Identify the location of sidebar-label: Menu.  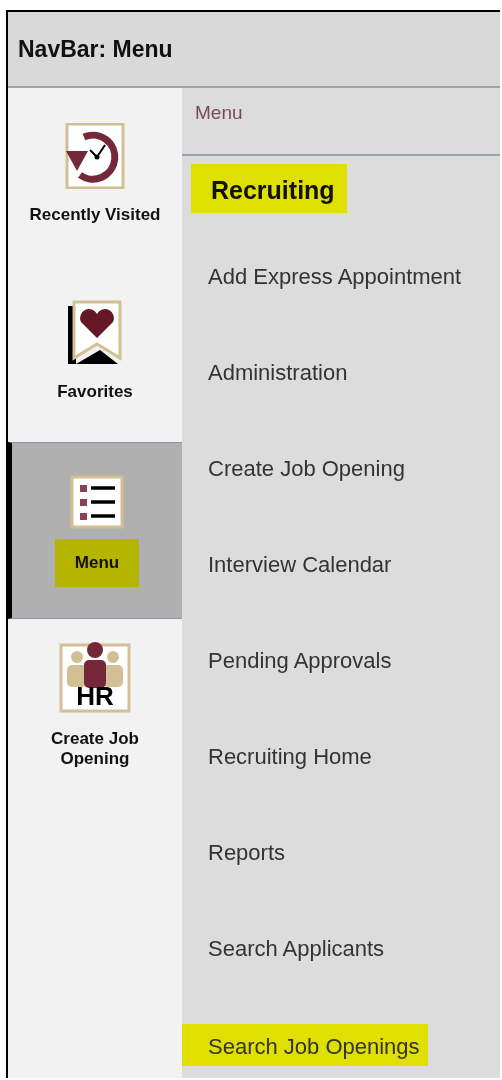
(97, 562).